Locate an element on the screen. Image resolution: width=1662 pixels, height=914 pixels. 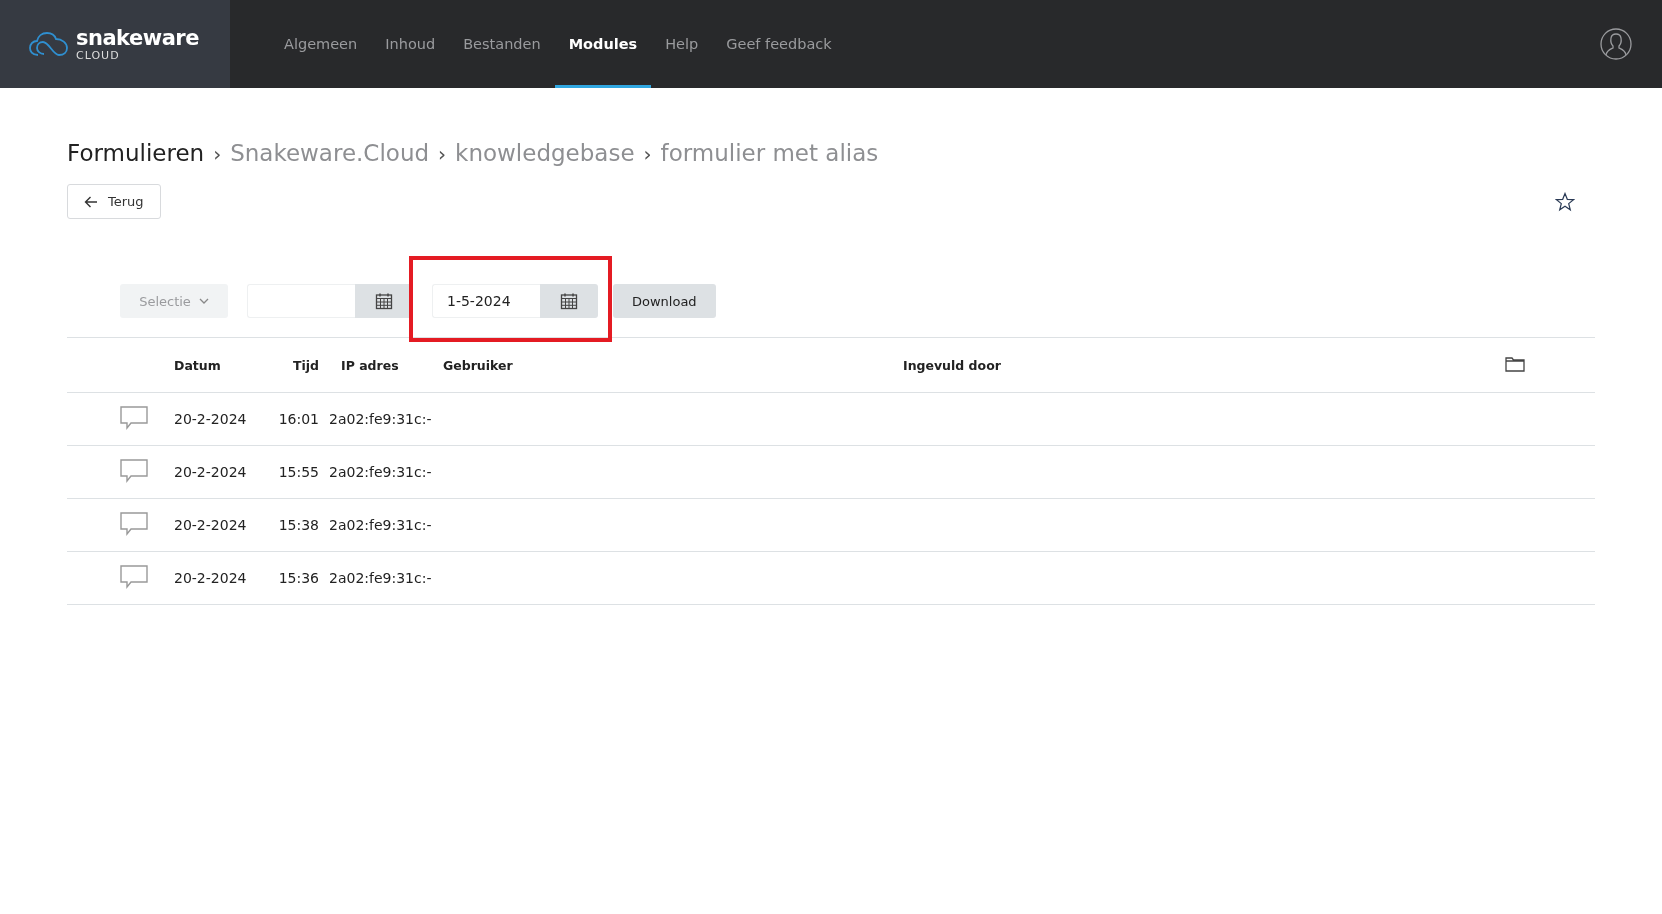
breadcrumb-link: knowledgebase is located at coordinates (545, 153).